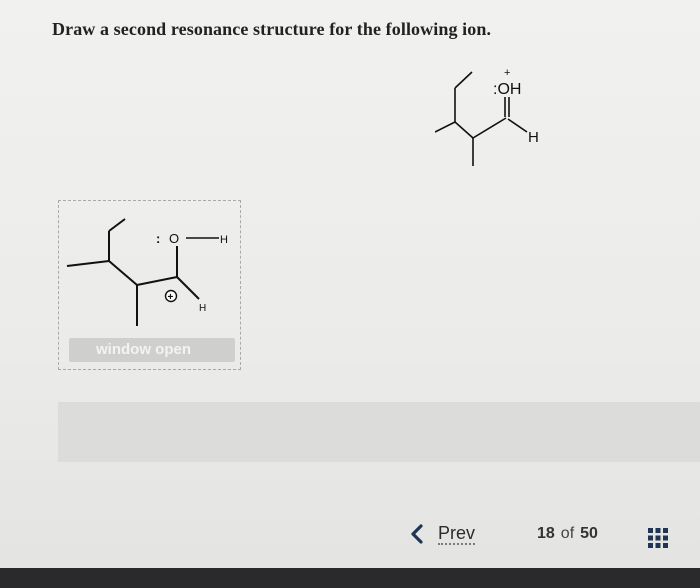  Describe the element at coordinates (507, 89) in the screenshot. I see `oh-label: :OH` at that location.